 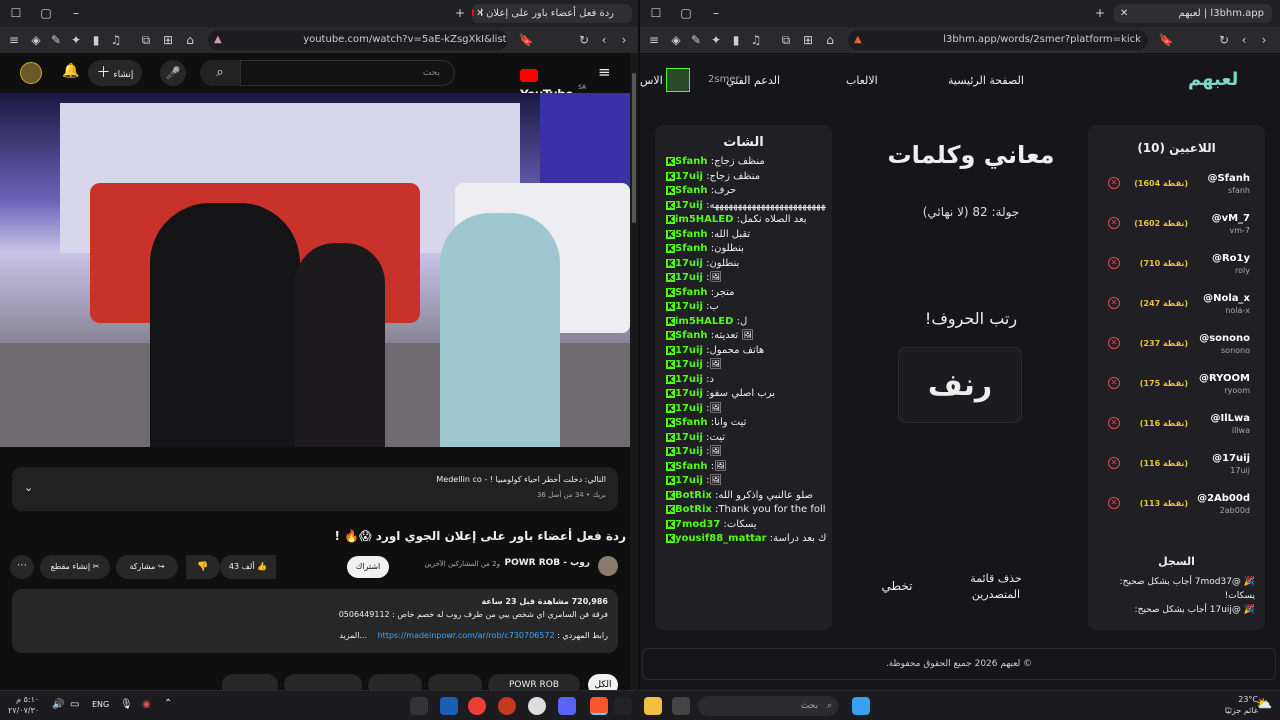 I want to click on chat-username: BotRix, so click(x=693, y=495).